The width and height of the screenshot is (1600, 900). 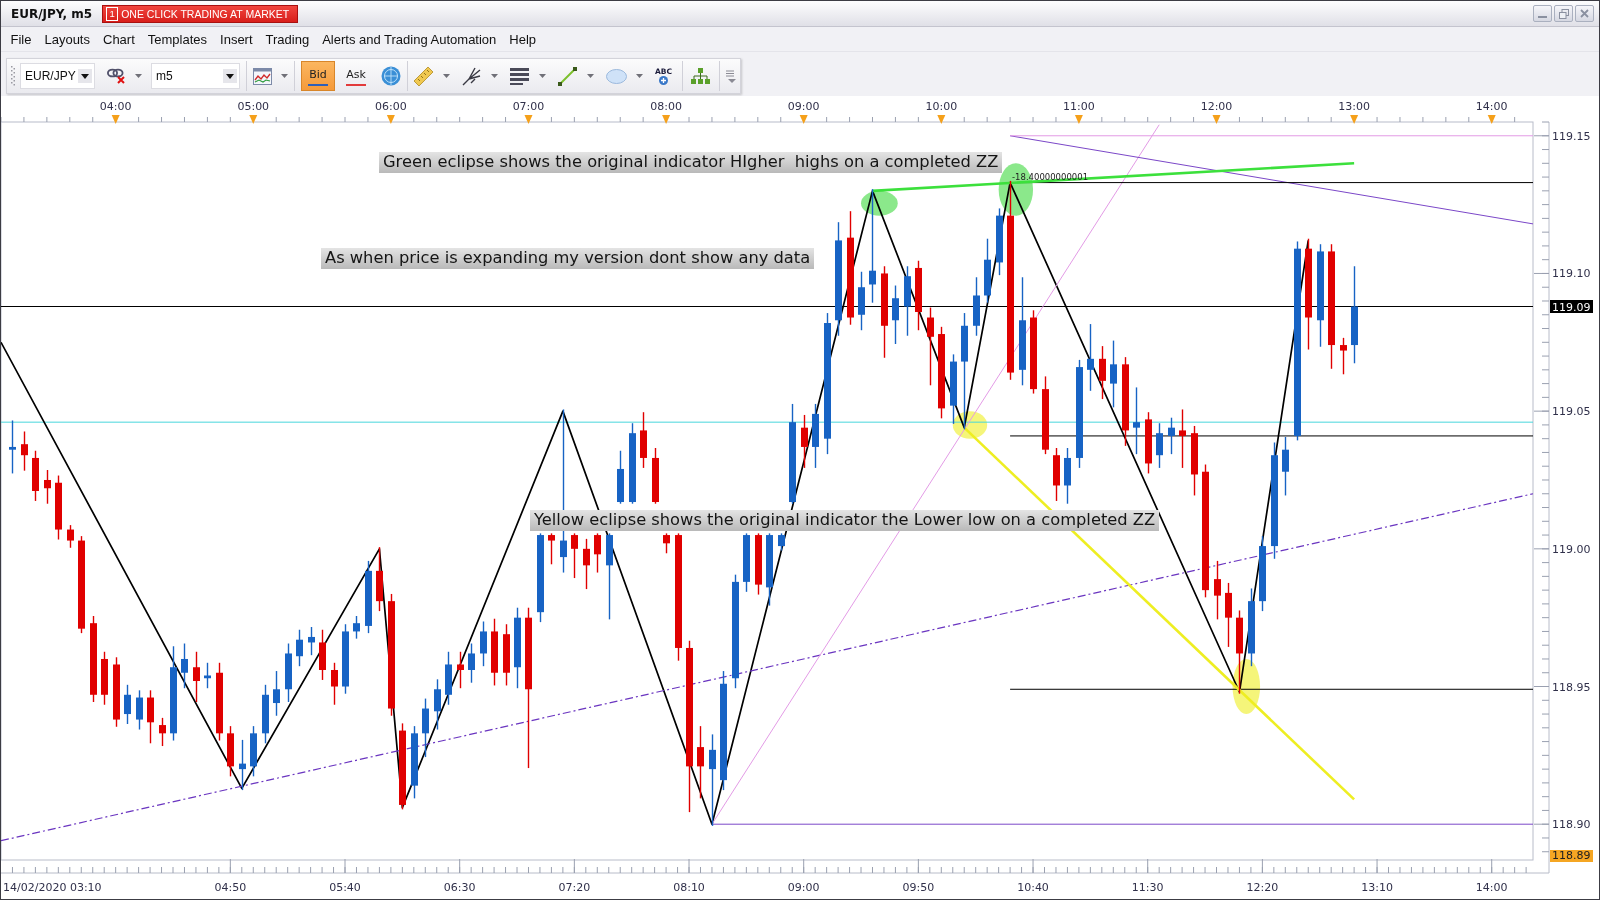 I want to click on count-indicator: 1, so click(x=112, y=13).